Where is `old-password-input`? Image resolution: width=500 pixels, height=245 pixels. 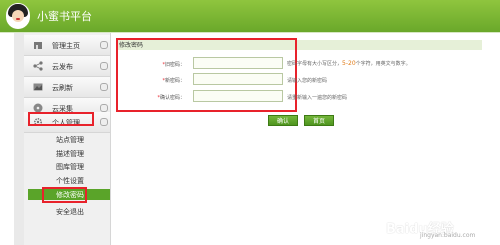 old-password-input is located at coordinates (238, 63).